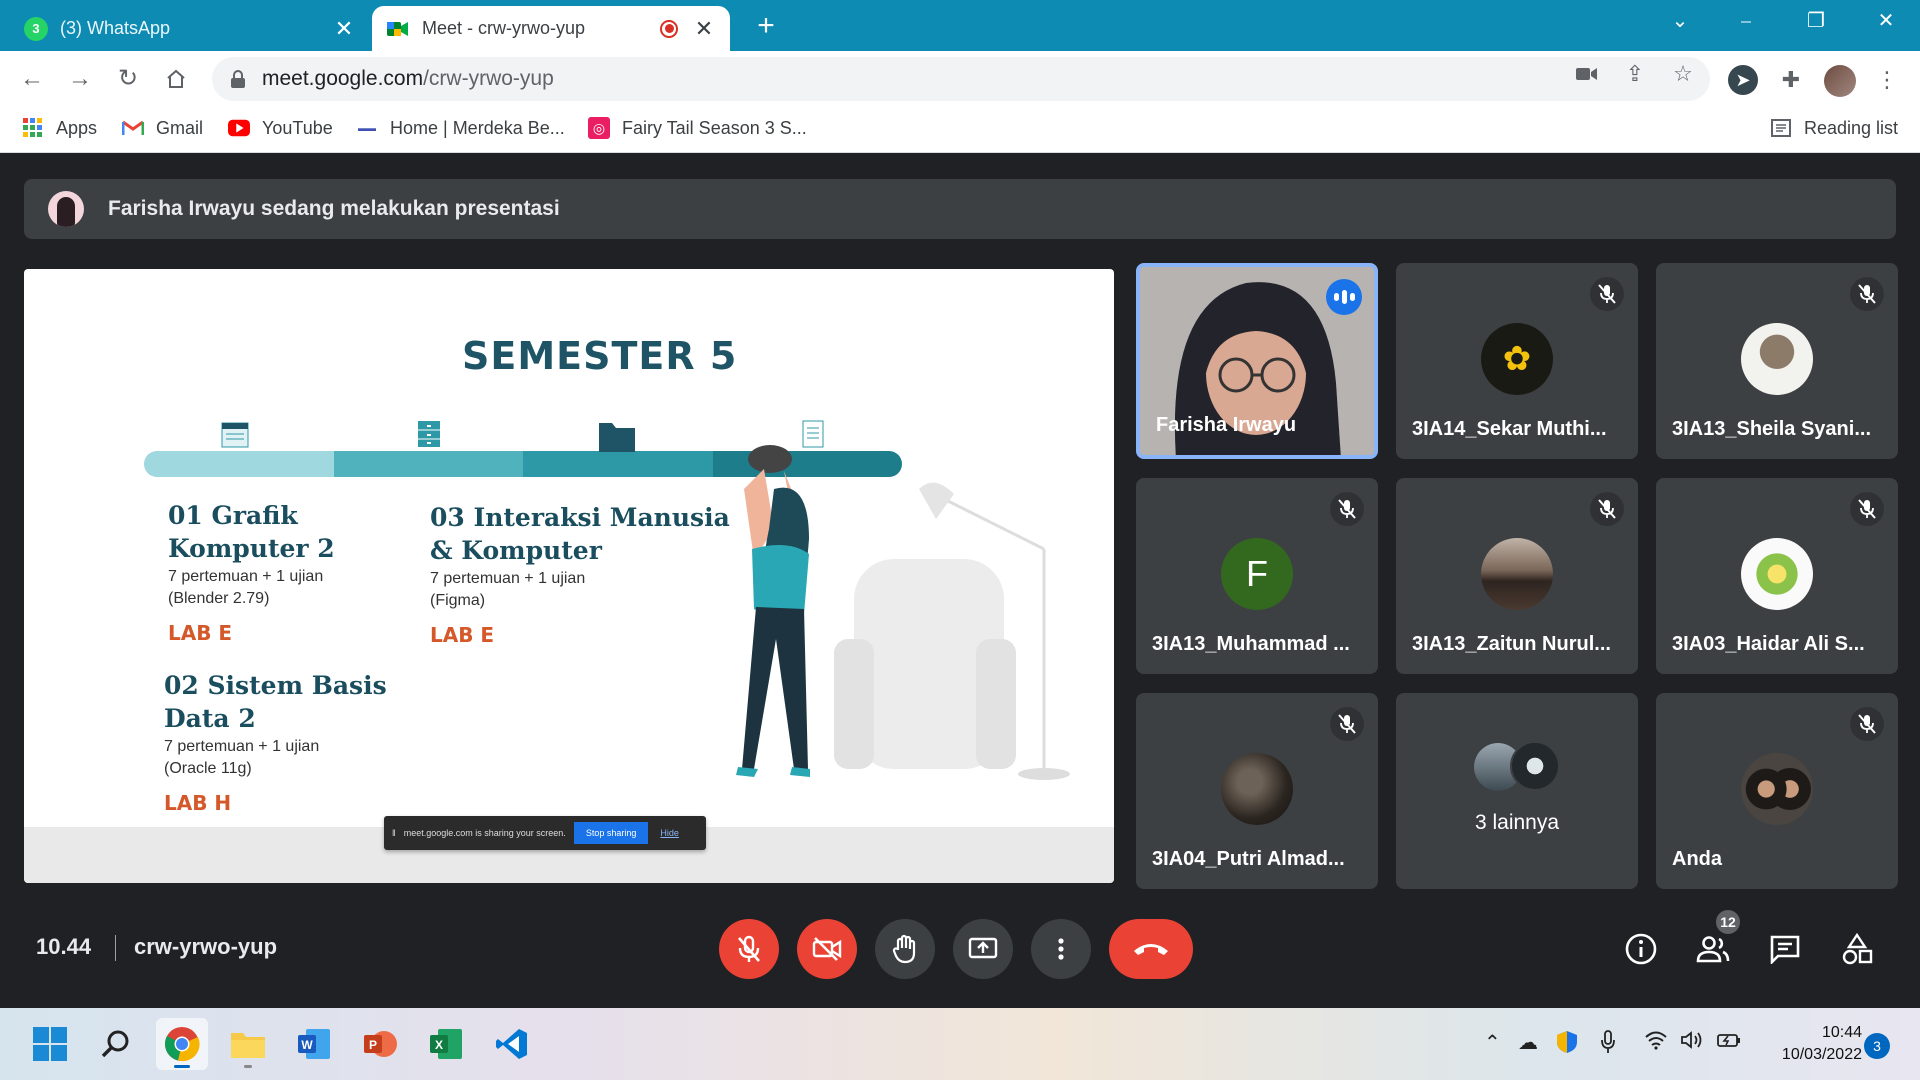  What do you see at coordinates (766, 26) in the screenshot?
I see `new-tab-button: +` at bounding box center [766, 26].